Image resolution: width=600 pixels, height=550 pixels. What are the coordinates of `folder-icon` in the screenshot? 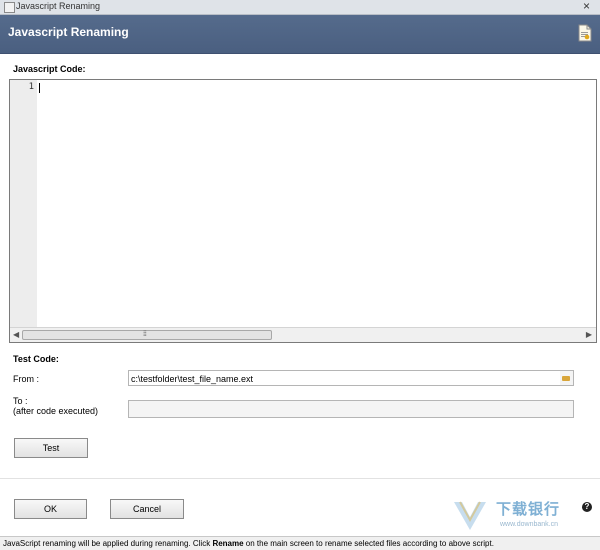 It's located at (566, 378).